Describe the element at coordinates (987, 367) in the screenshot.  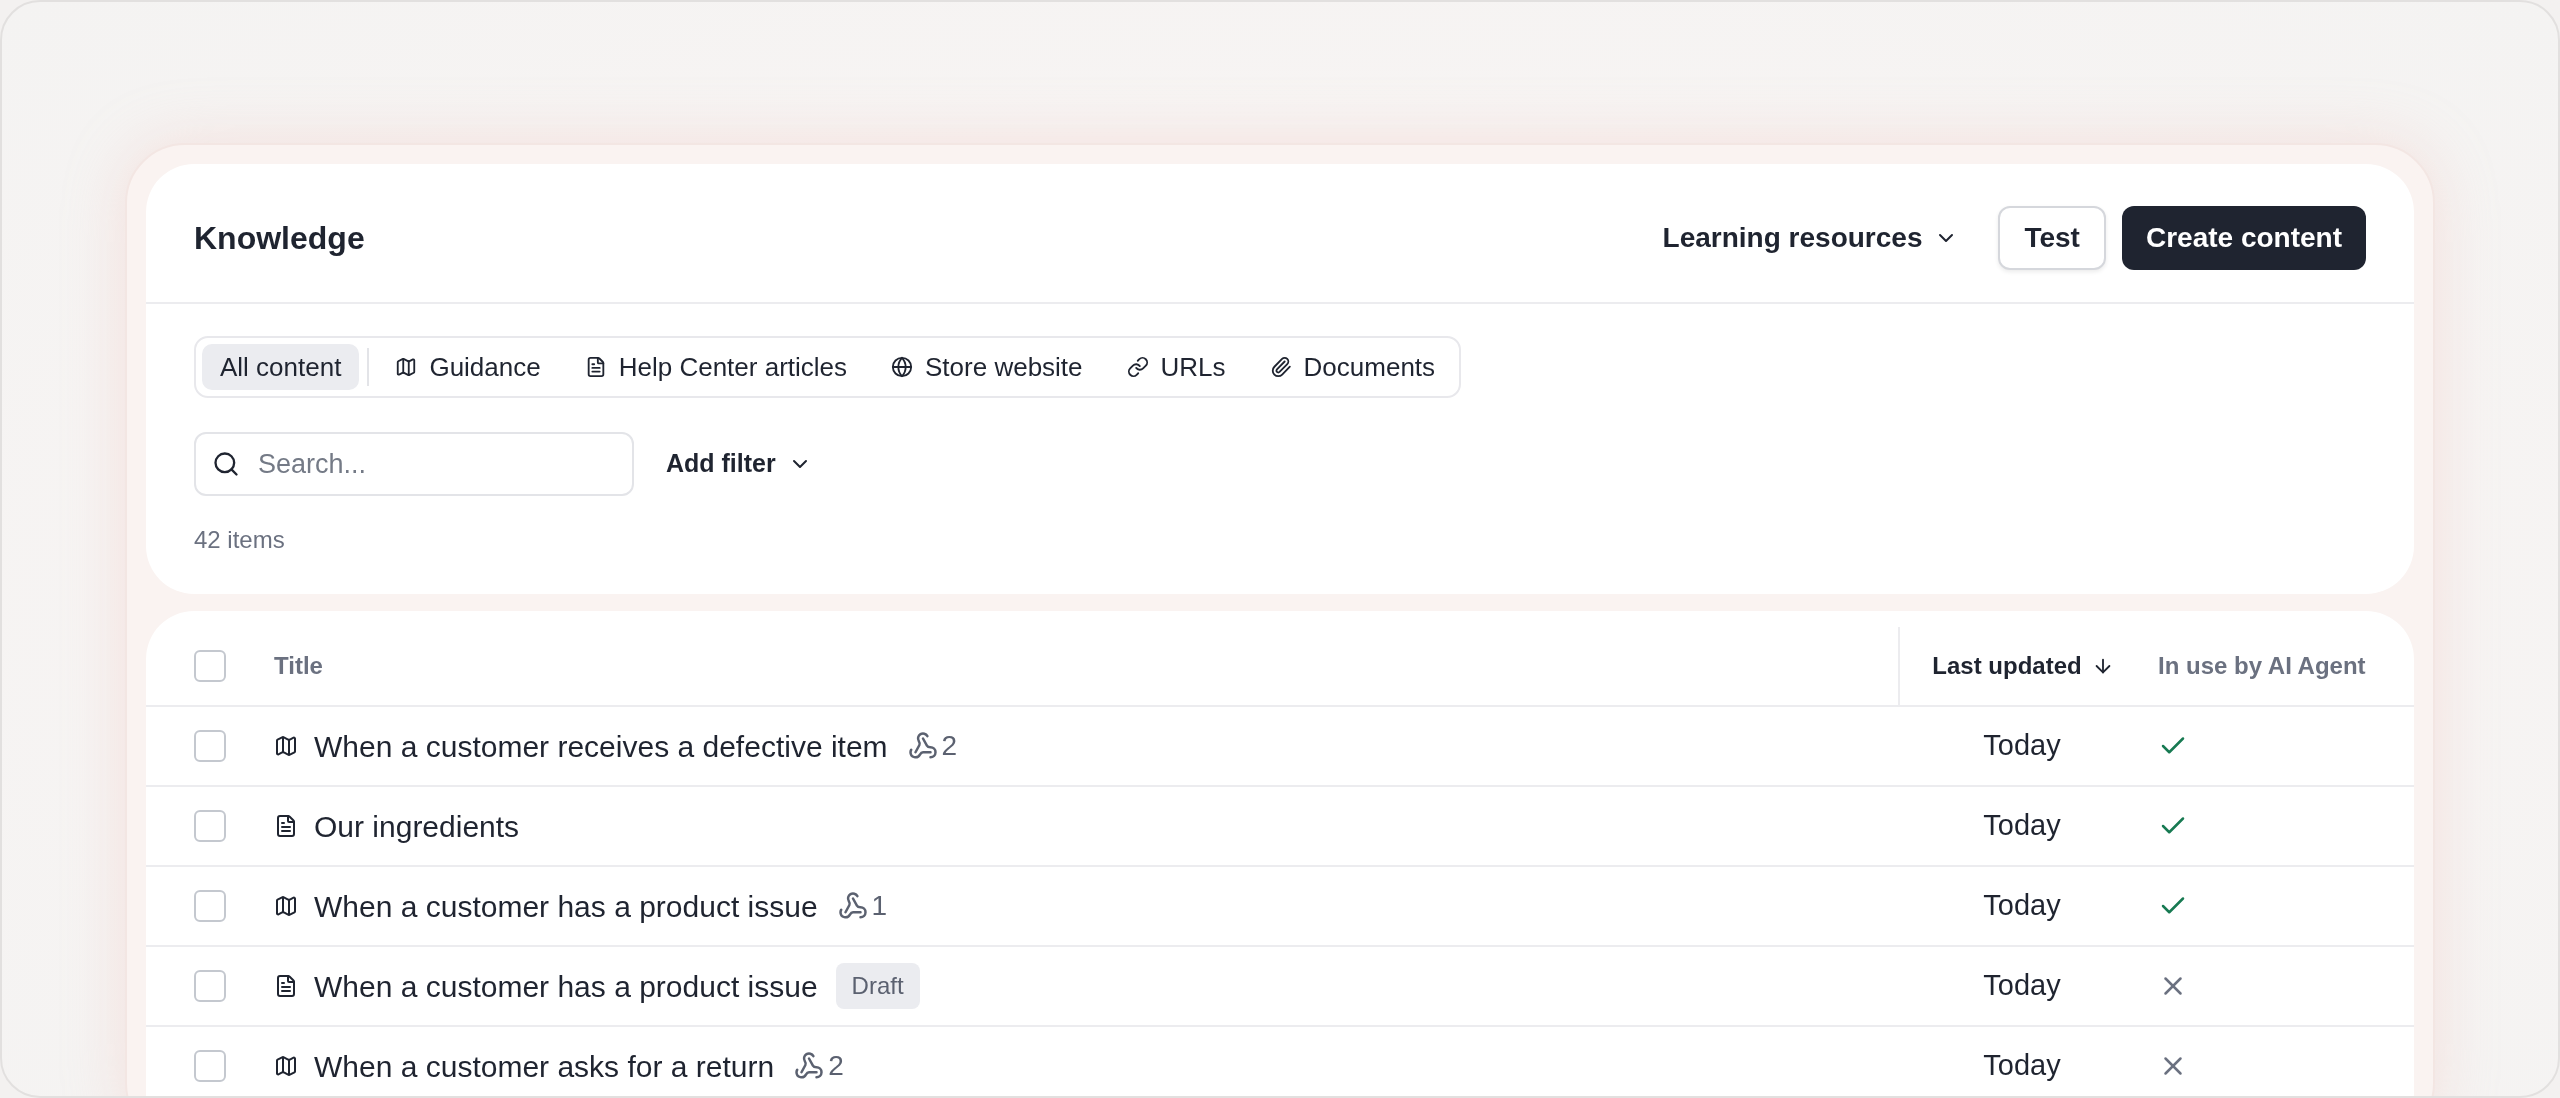
I see `content-tab: Store website` at that location.